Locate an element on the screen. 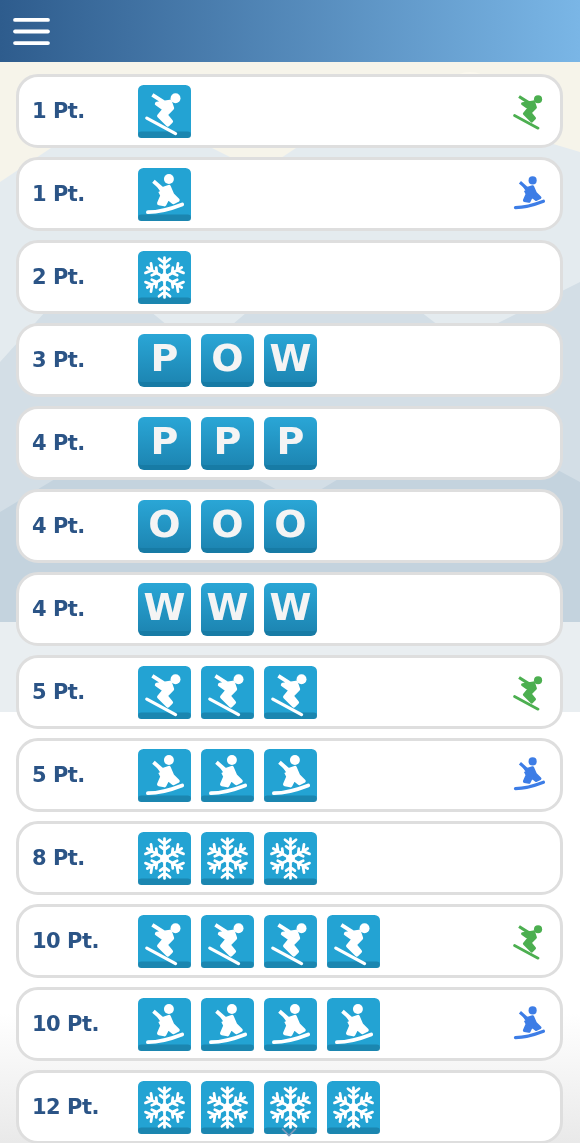 The width and height of the screenshot is (580, 1143). menu-icon is located at coordinates (31, 31).